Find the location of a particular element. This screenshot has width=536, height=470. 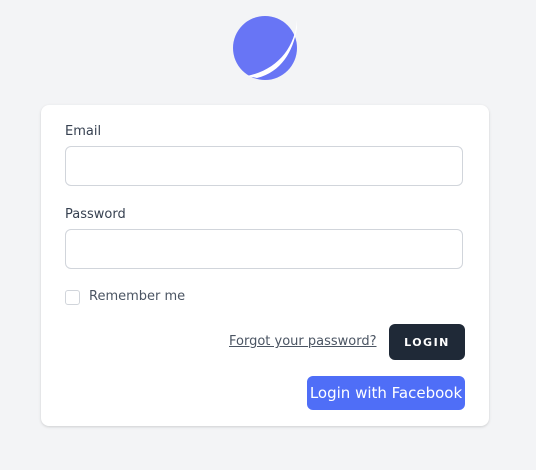

email-label: Email is located at coordinates (83, 131).